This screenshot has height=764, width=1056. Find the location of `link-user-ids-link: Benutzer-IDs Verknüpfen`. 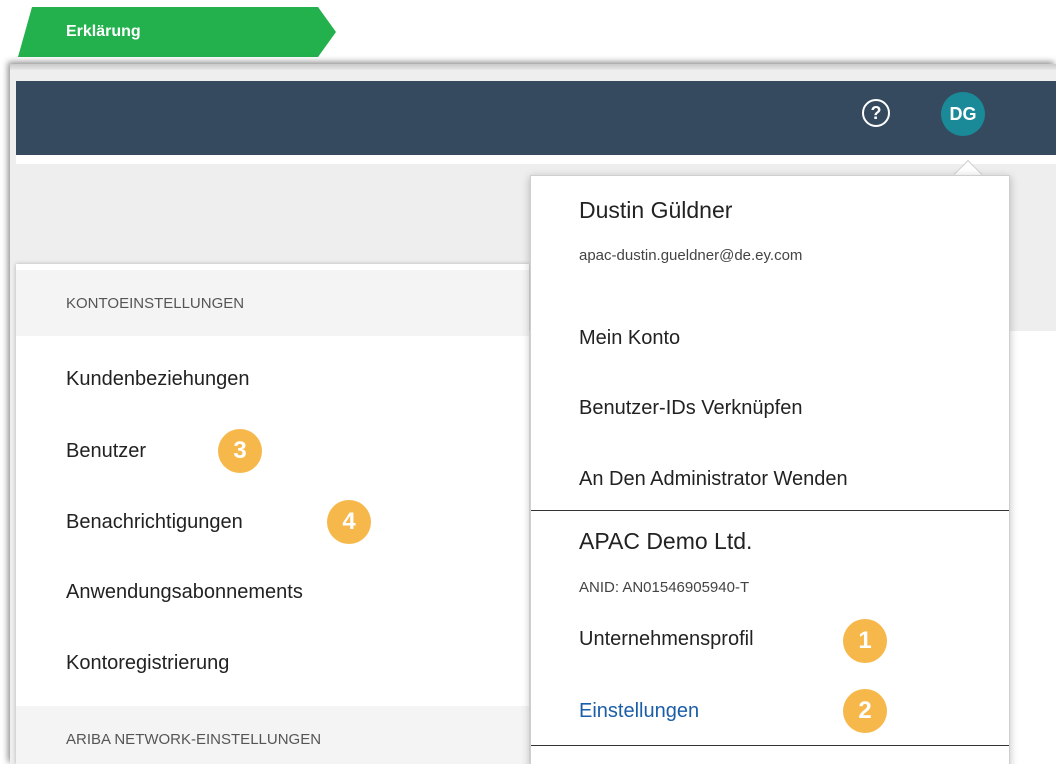

link-user-ids-link: Benutzer-IDs Verknüpfen is located at coordinates (690, 408).